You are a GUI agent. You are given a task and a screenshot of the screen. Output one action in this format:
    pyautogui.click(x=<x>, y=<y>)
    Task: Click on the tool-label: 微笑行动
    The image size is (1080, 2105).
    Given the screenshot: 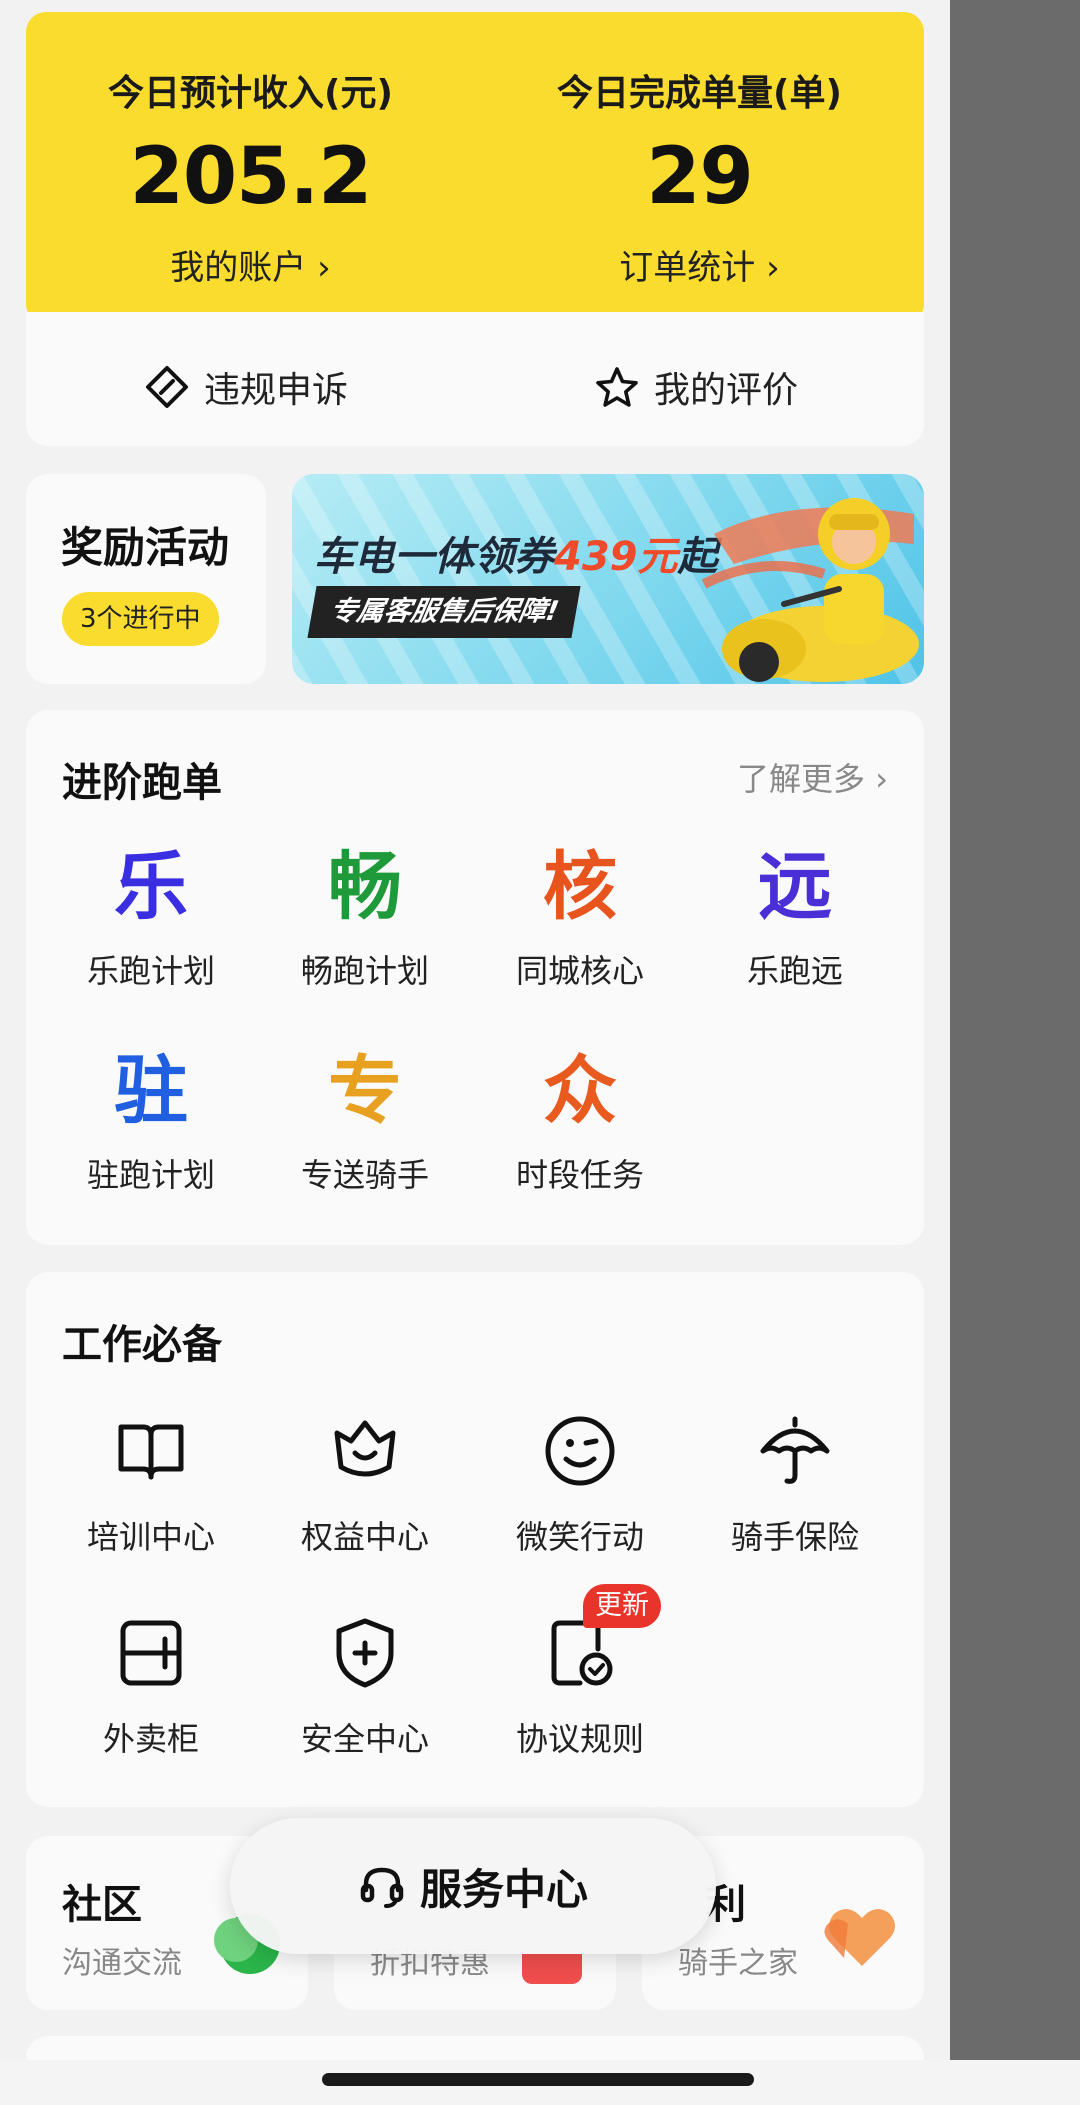 What is the action you would take?
    pyautogui.click(x=579, y=1537)
    